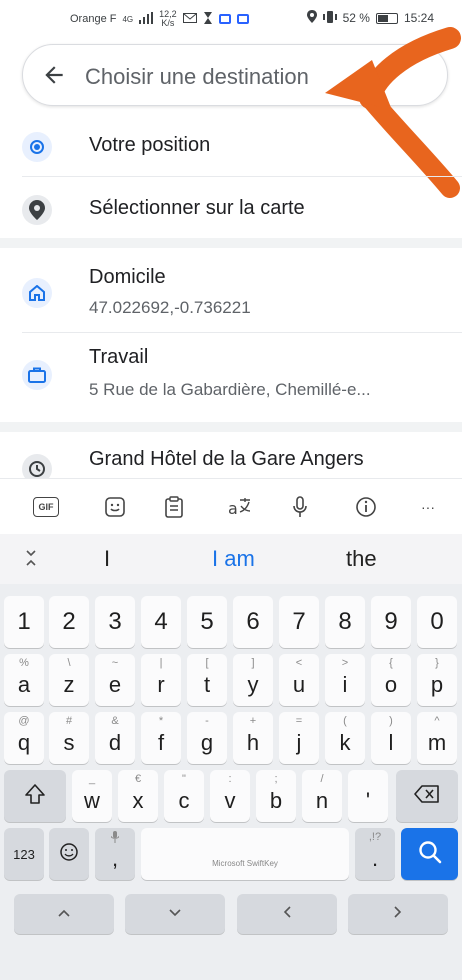 This screenshot has height=980, width=462. What do you see at coordinates (37, 147) in the screenshot?
I see `my-location-icon` at bounding box center [37, 147].